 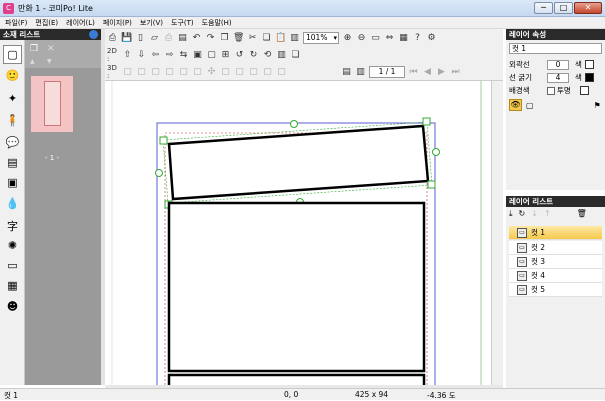 What do you see at coordinates (155, 72) in the screenshot?
I see `3d-tool3-icon: ▢` at bounding box center [155, 72].